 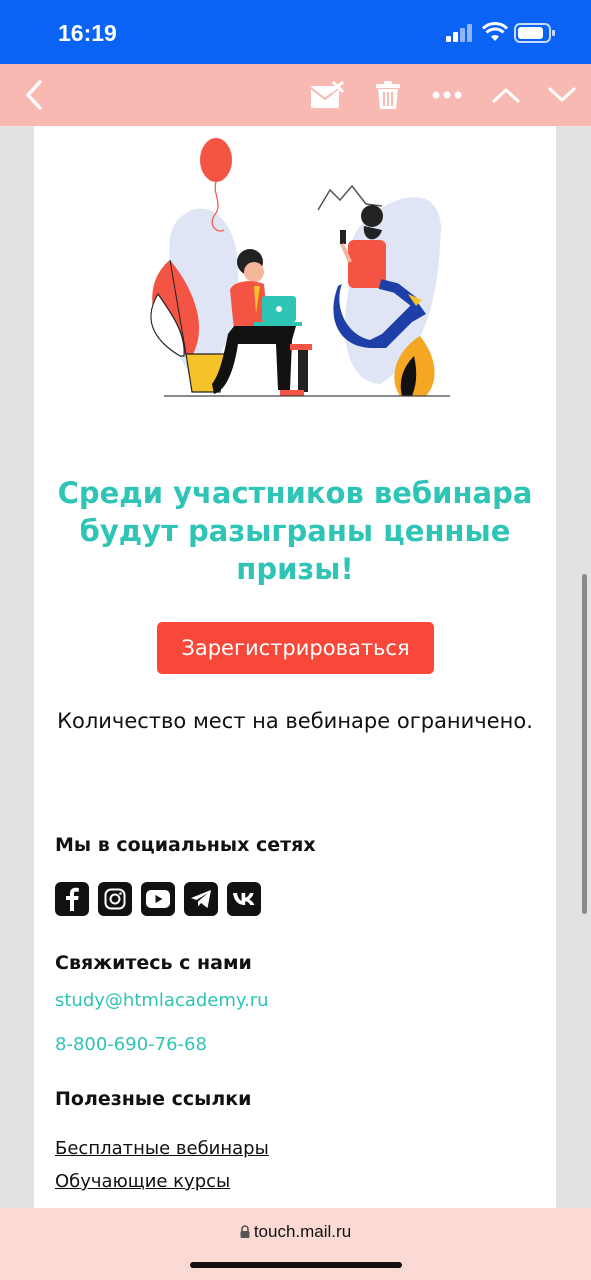 What do you see at coordinates (295, 721) in the screenshot?
I see `limited-seats-text: Количество мест на вебинаре ограничено.` at bounding box center [295, 721].